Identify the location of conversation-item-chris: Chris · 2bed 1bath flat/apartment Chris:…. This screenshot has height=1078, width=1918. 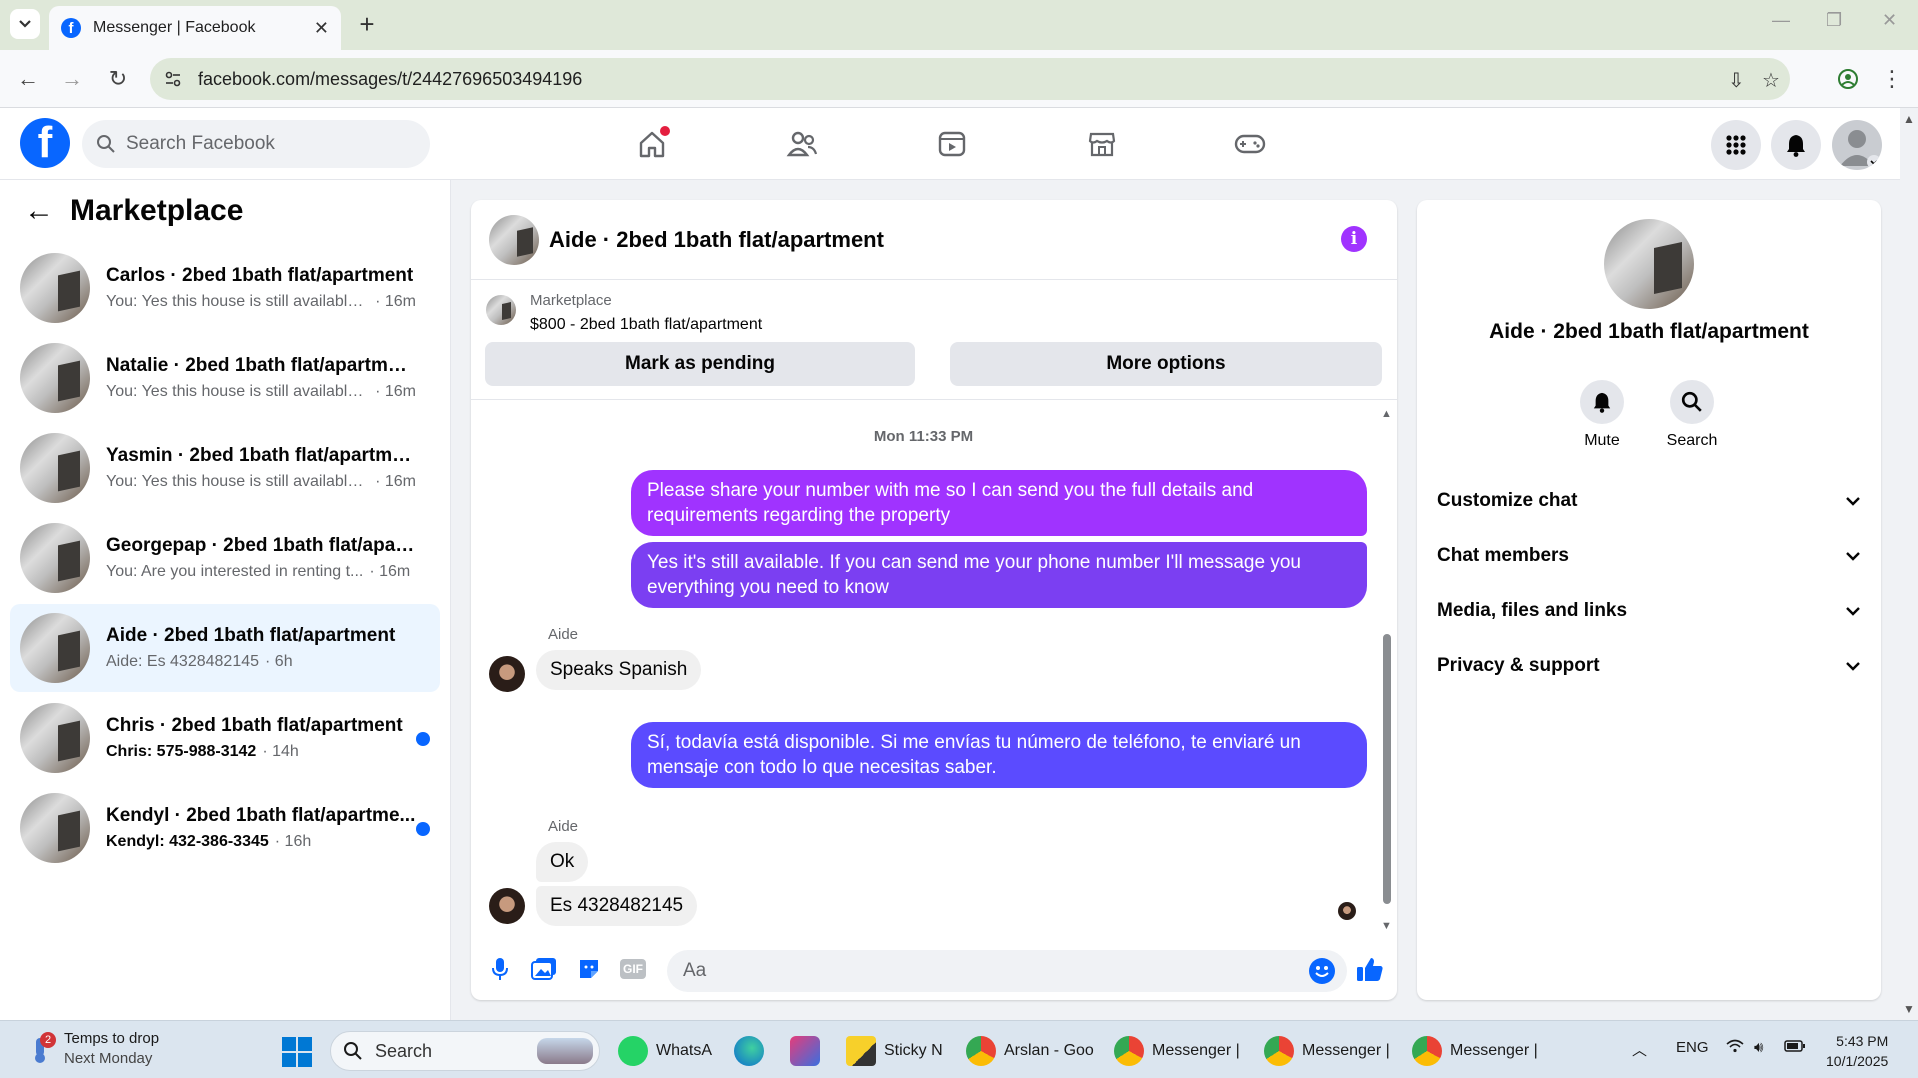
(225, 738).